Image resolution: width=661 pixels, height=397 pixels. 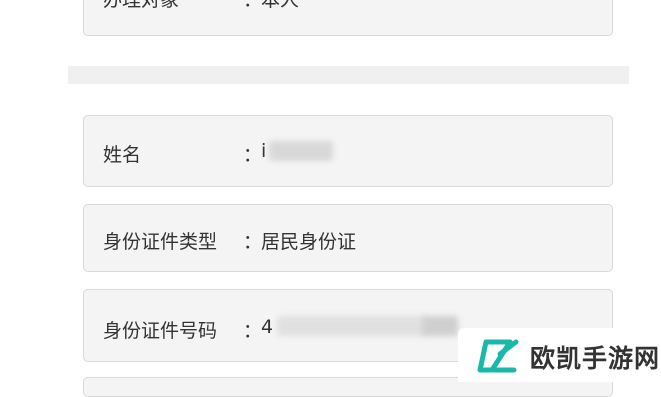 I want to click on subject-select: 办理对象 ： 本人, so click(x=348, y=18).